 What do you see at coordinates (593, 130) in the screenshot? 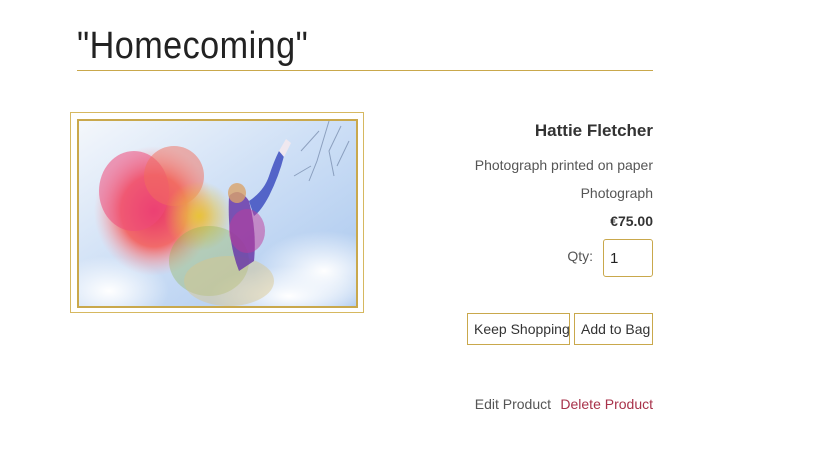
I see `artist-name: Hattie Fletcher` at bounding box center [593, 130].